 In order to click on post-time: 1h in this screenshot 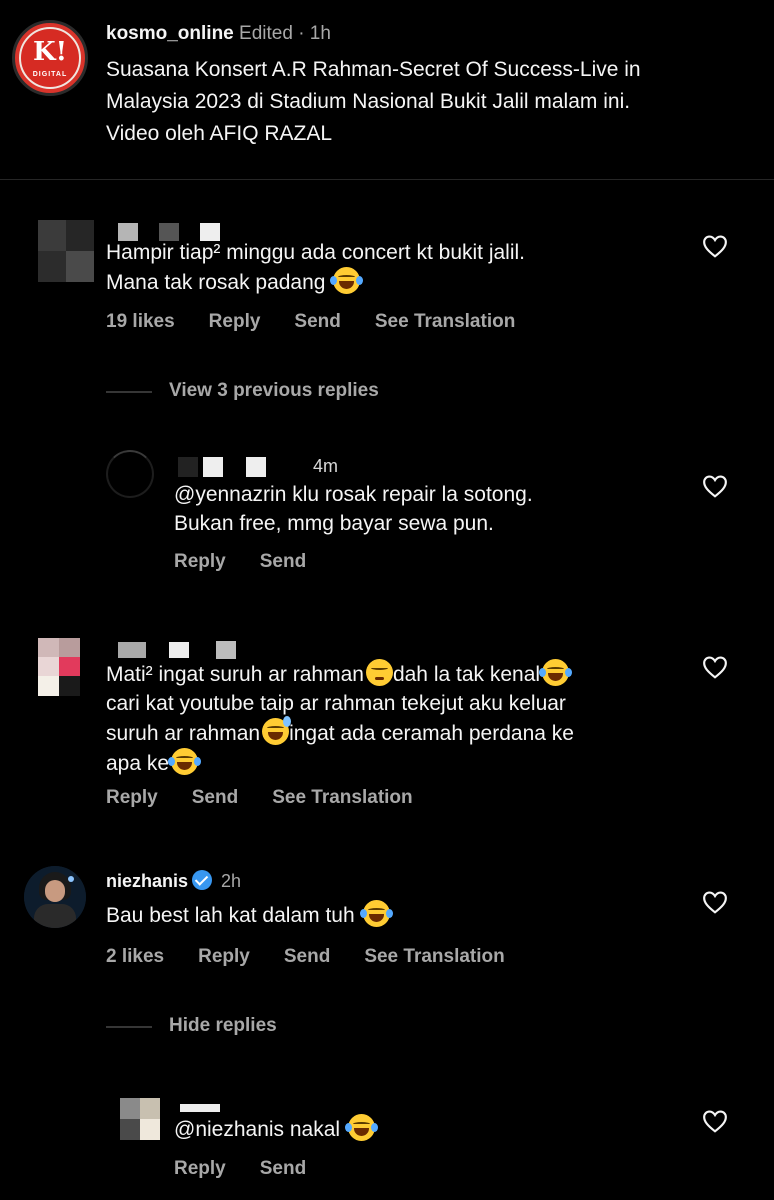, I will do `click(320, 33)`.